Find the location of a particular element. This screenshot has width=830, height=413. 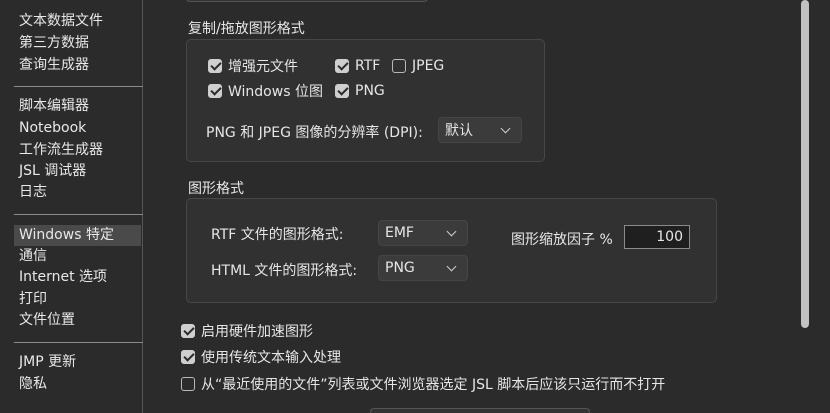

checkbox-hardware-acceleration: 启用硬件加速图形 is located at coordinates (247, 331).